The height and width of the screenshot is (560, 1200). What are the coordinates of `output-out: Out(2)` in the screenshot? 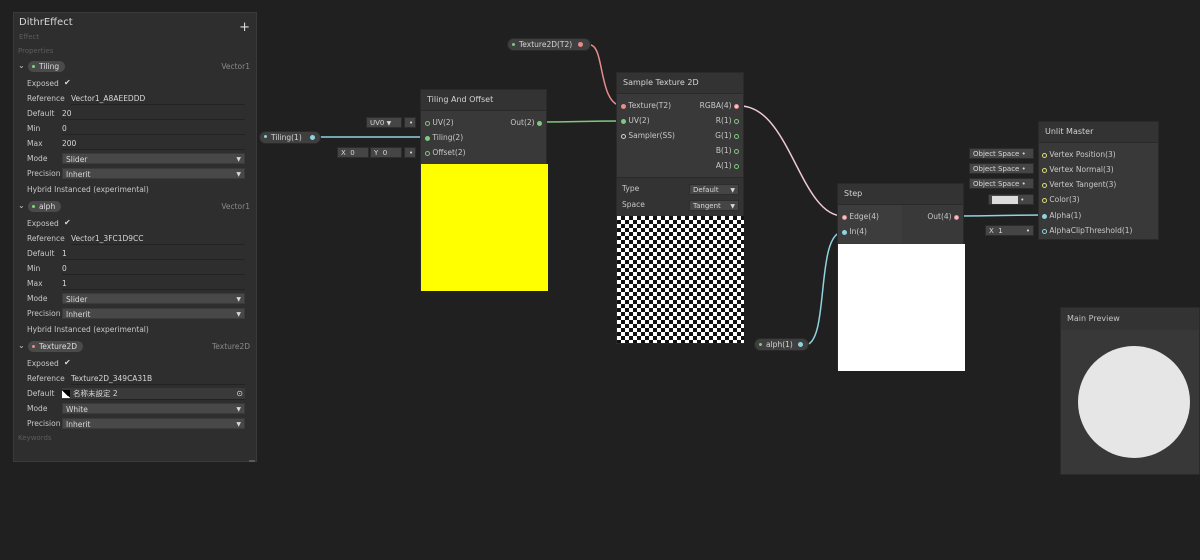 It's located at (526, 123).